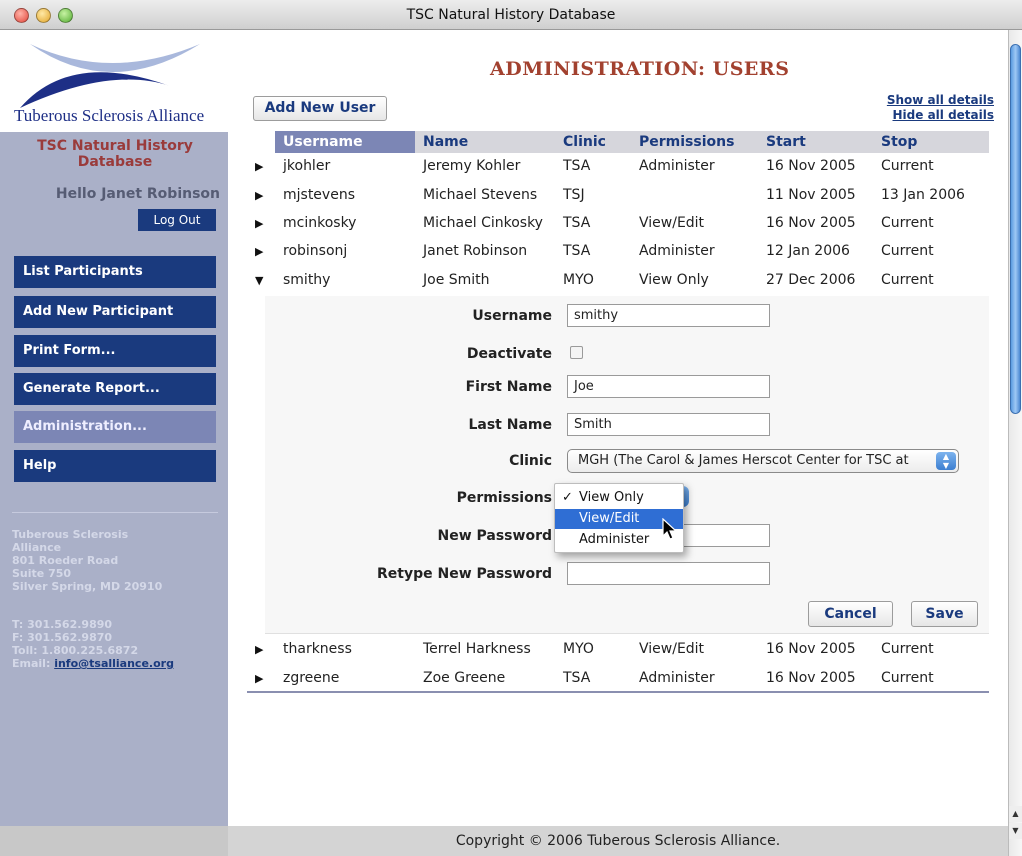  I want to click on vertical-scrollbar: ▲ ▼, so click(1015, 443).